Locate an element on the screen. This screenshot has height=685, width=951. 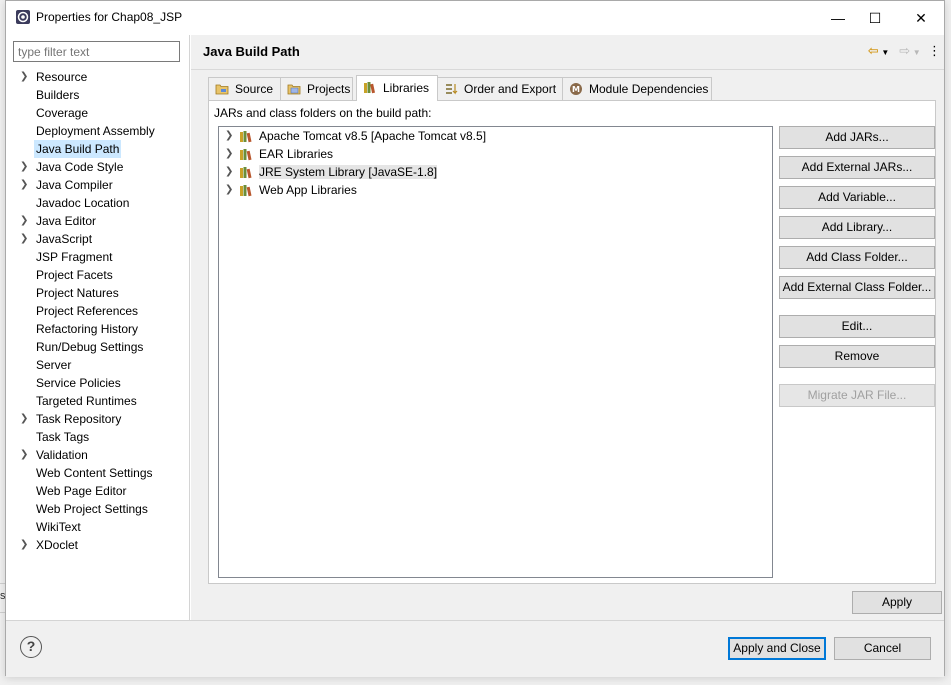
sidebar-item: Refactoring History is located at coordinates (97, 329).